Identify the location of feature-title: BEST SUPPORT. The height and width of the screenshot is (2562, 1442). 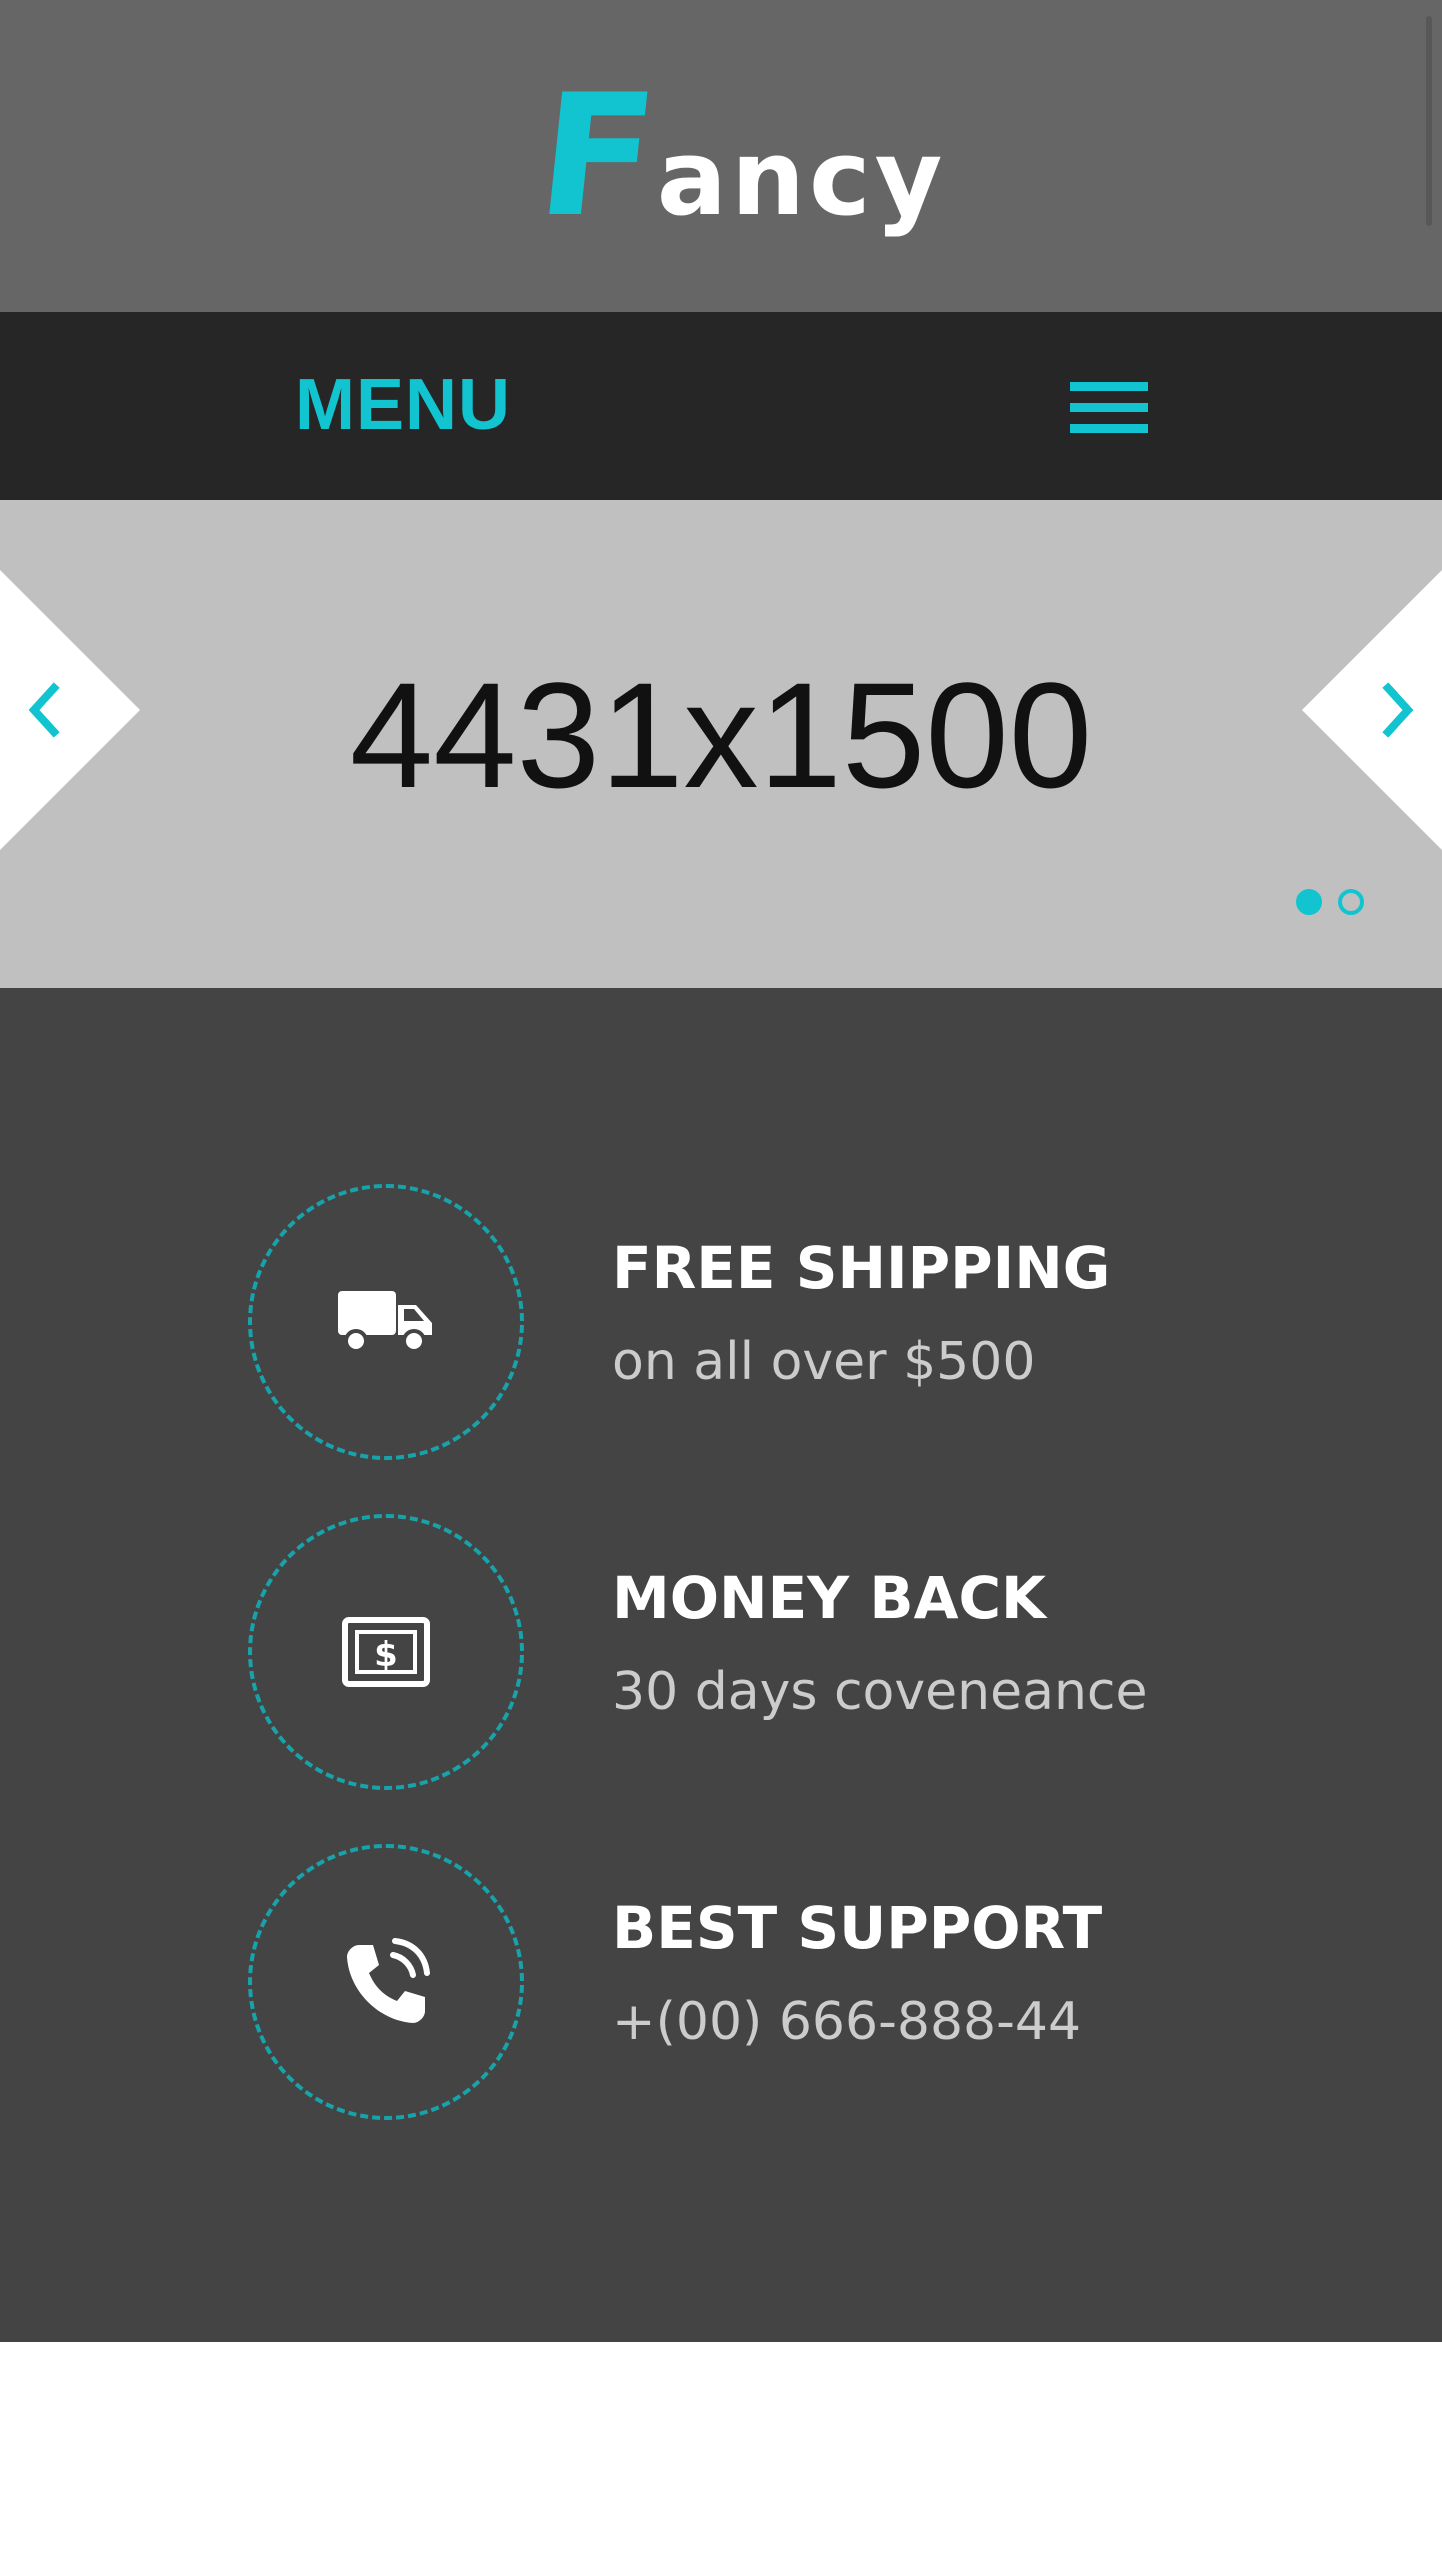
(857, 1928).